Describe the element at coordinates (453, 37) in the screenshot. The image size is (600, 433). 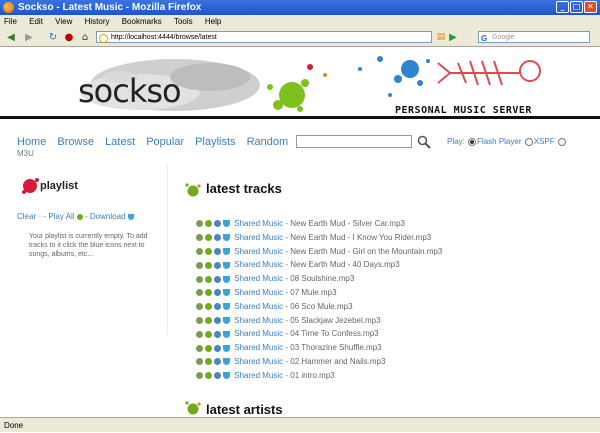
I see `go-button: ▶` at that location.